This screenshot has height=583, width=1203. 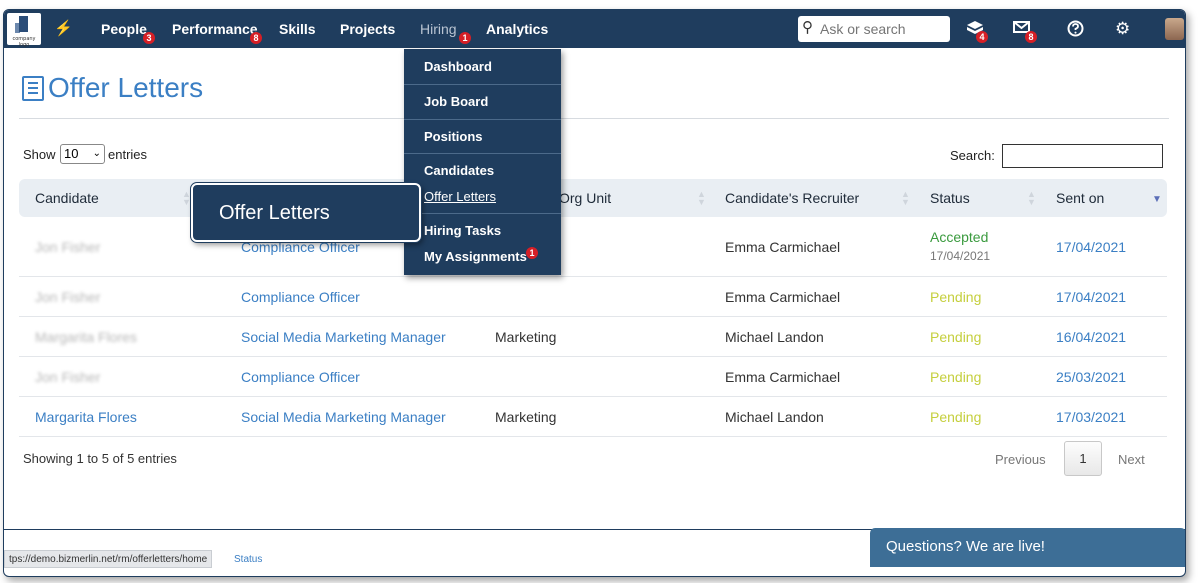 What do you see at coordinates (248, 559) in the screenshot?
I see `status-link: Status` at bounding box center [248, 559].